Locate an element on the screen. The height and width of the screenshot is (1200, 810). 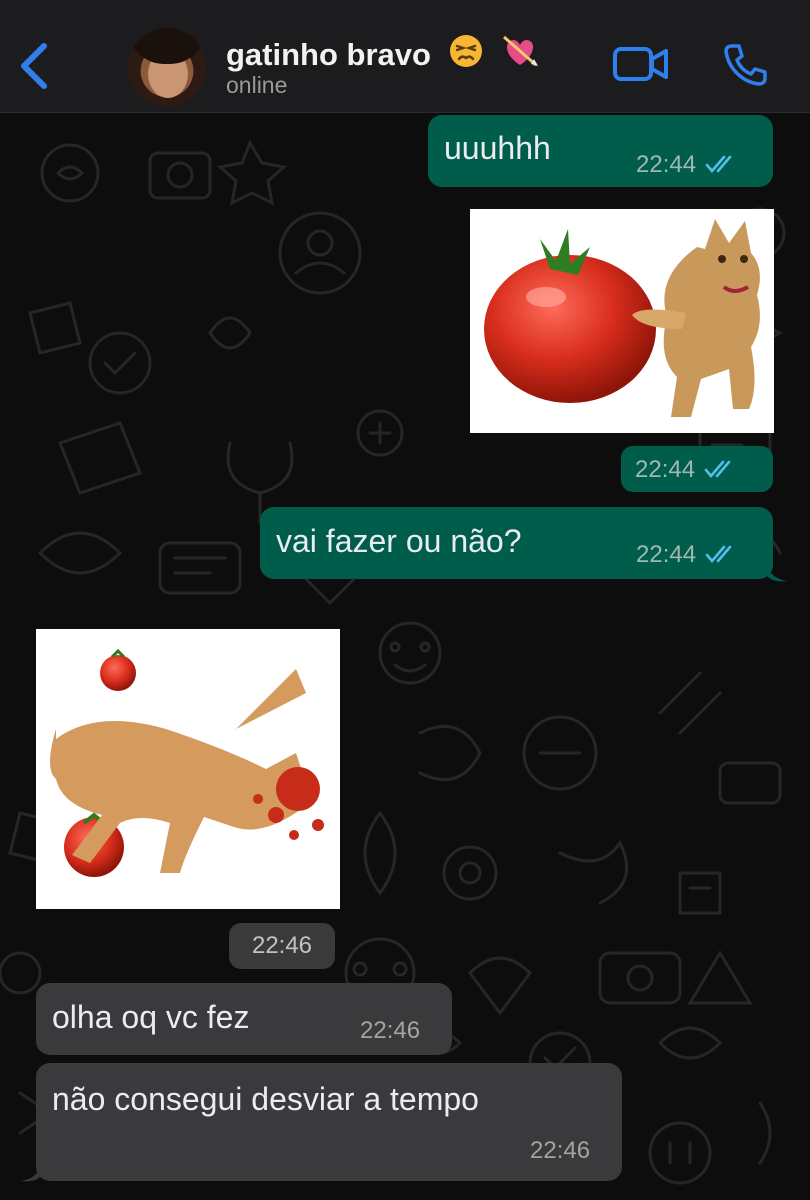
incoming-image-message is located at coordinates (188, 769).